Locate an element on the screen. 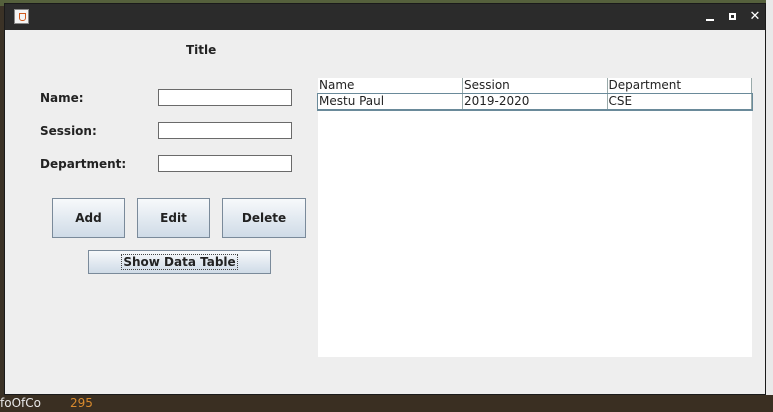  edit-button: Edit is located at coordinates (173, 218).